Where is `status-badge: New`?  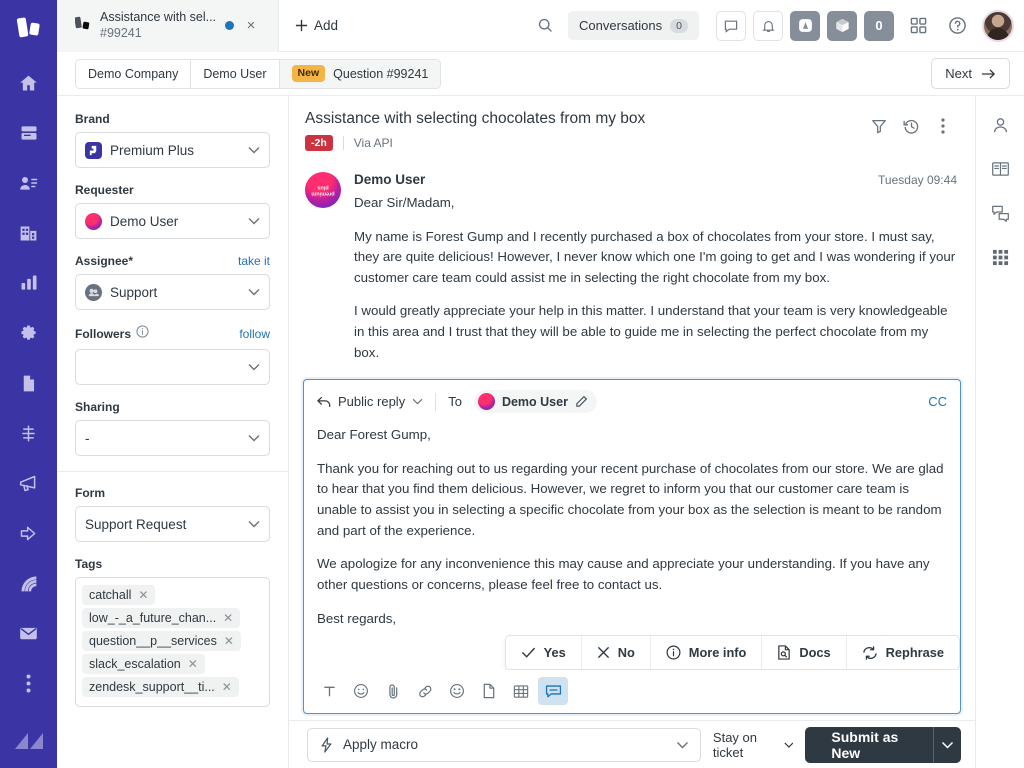 status-badge: New is located at coordinates (308, 73).